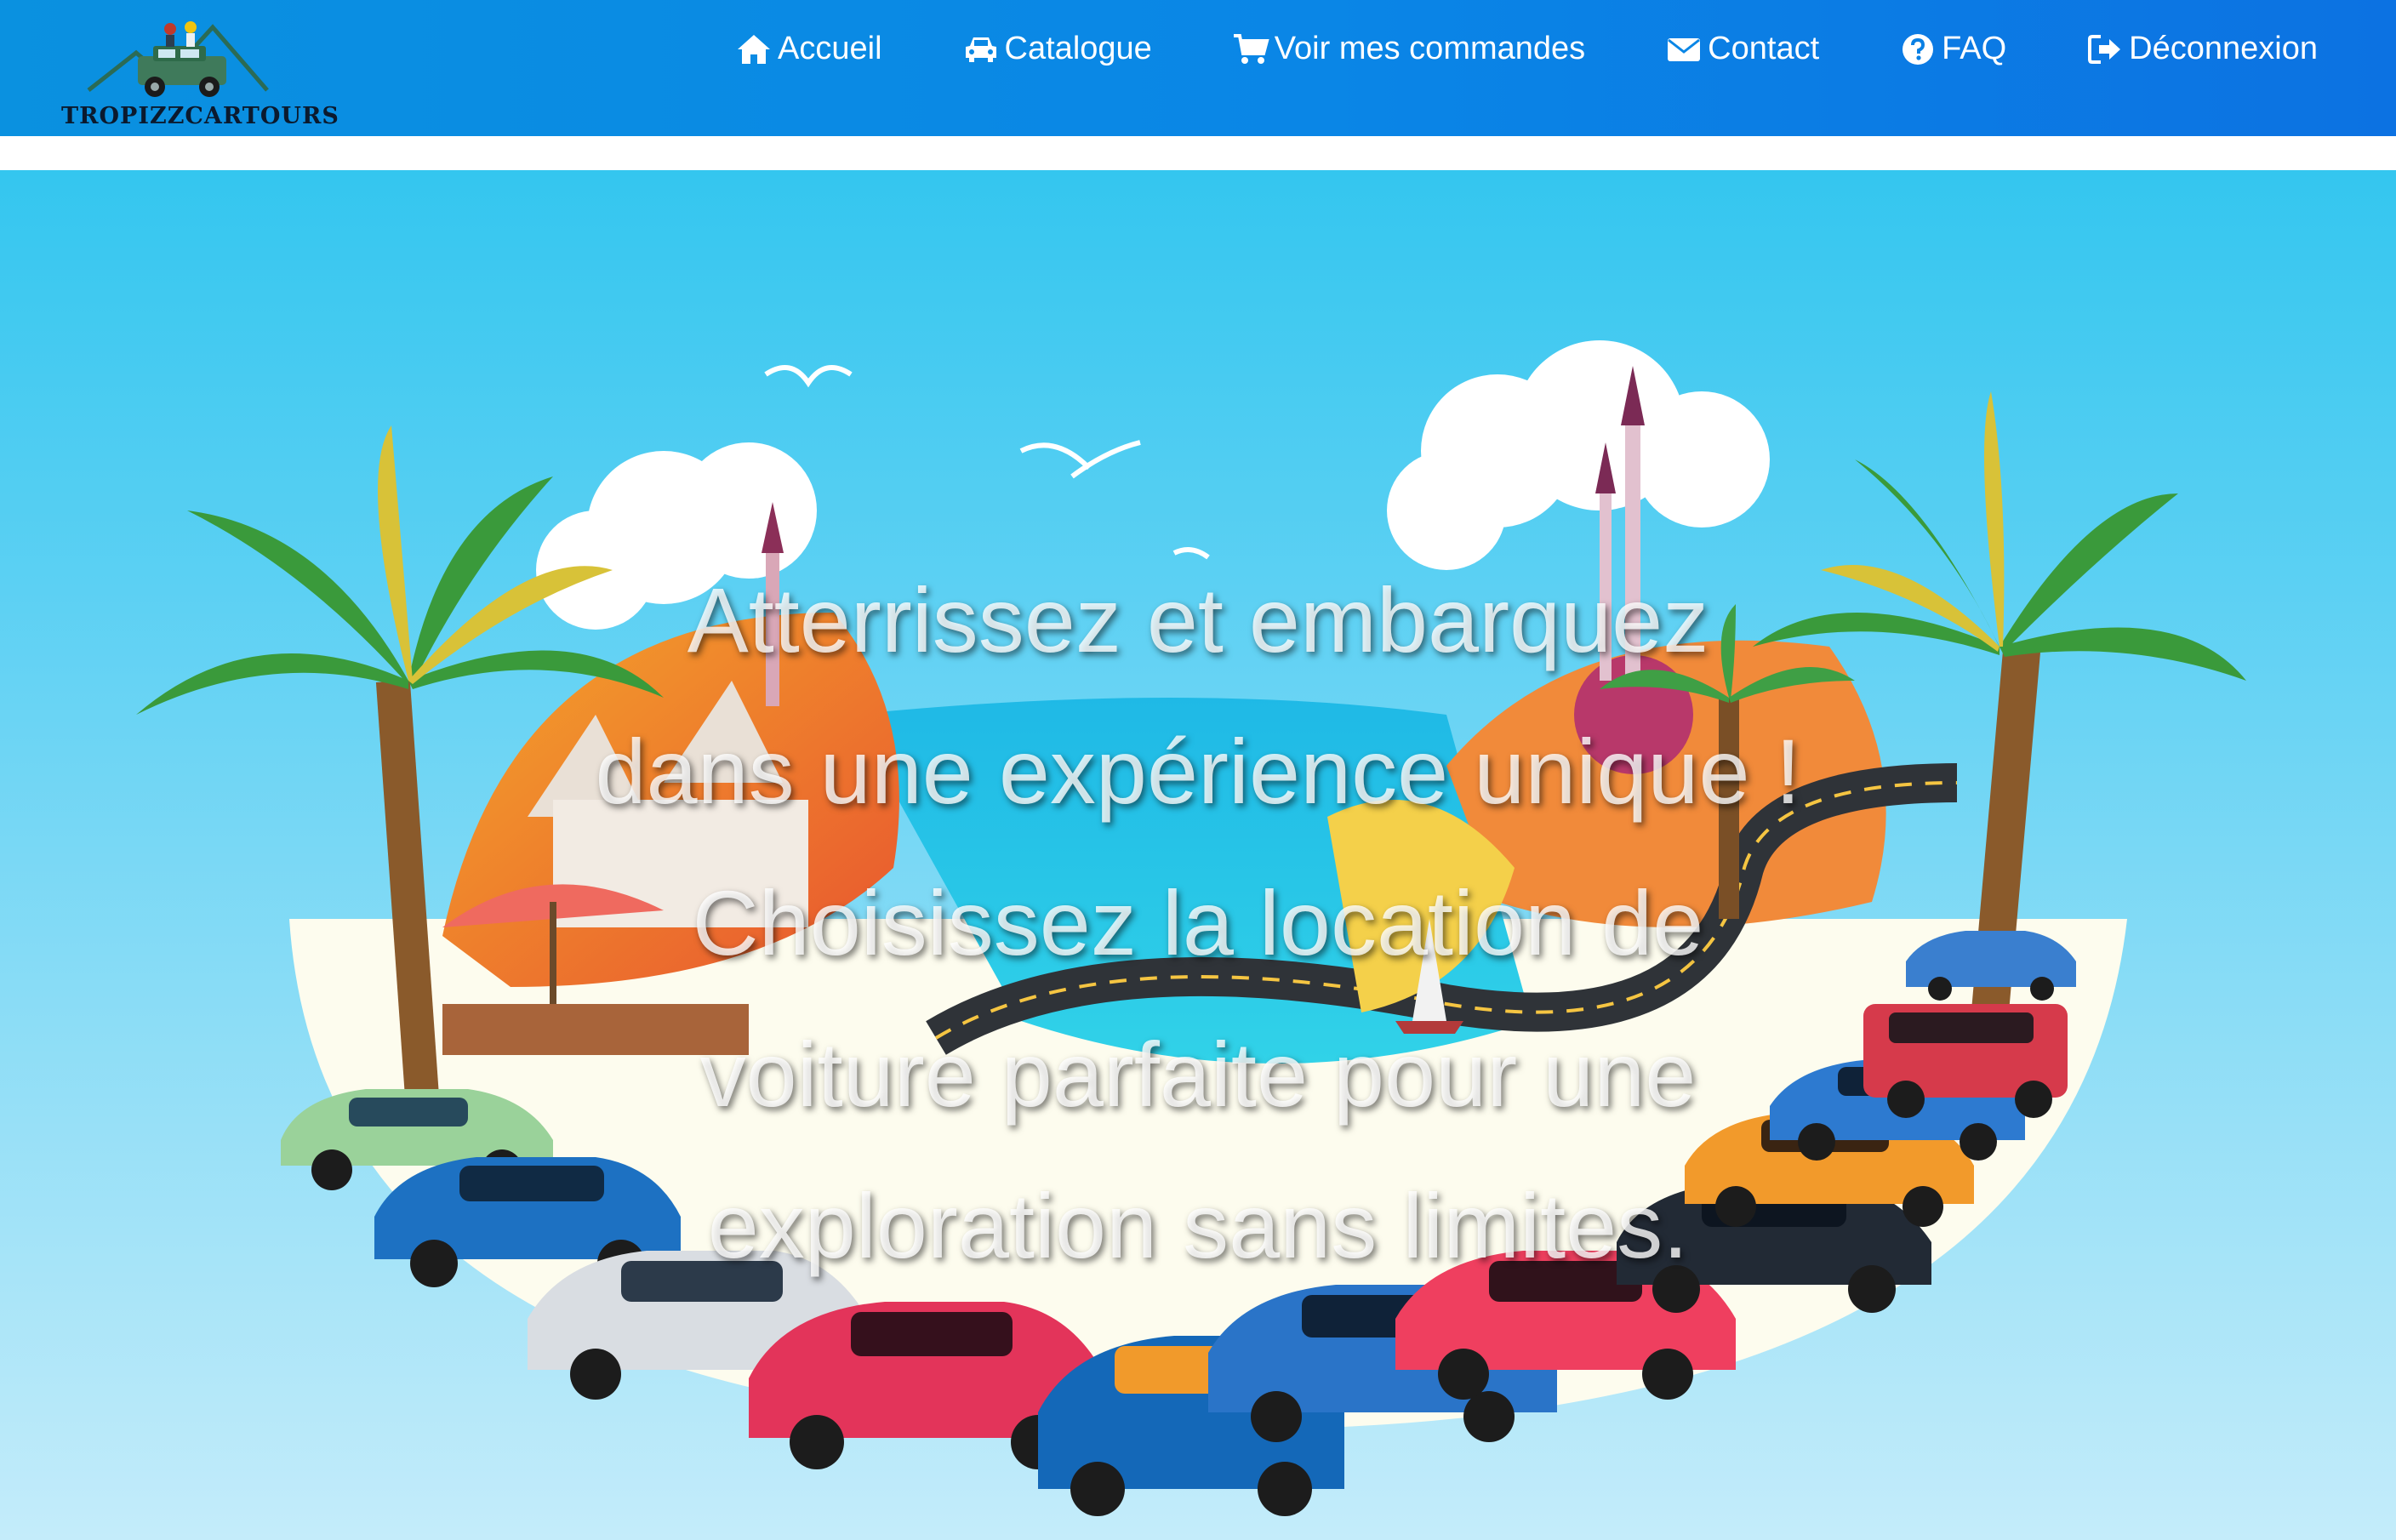  Describe the element at coordinates (1974, 49) in the screenshot. I see `nav-faq-label: FAQ` at that location.